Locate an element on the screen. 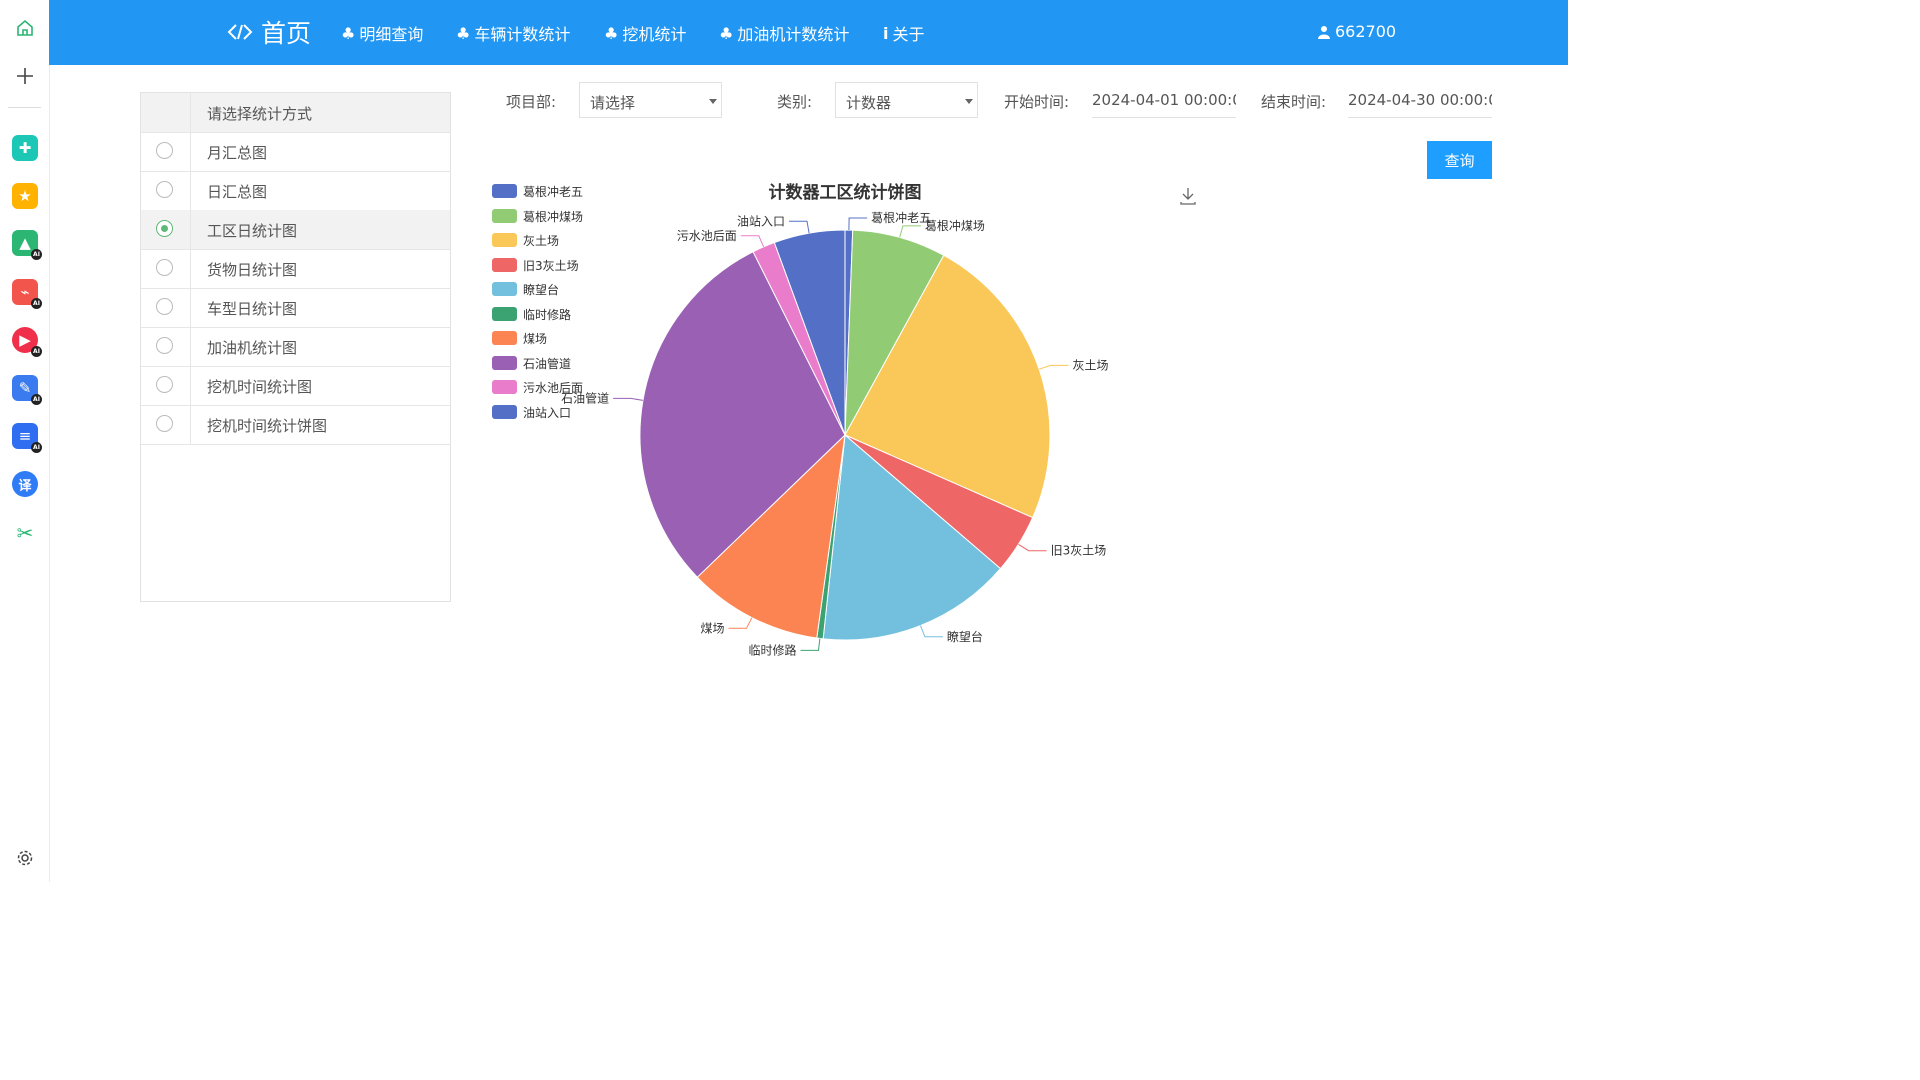 The width and height of the screenshot is (1920, 1080). stat-mode-option: 挖机时间统计图 is located at coordinates (295, 386).